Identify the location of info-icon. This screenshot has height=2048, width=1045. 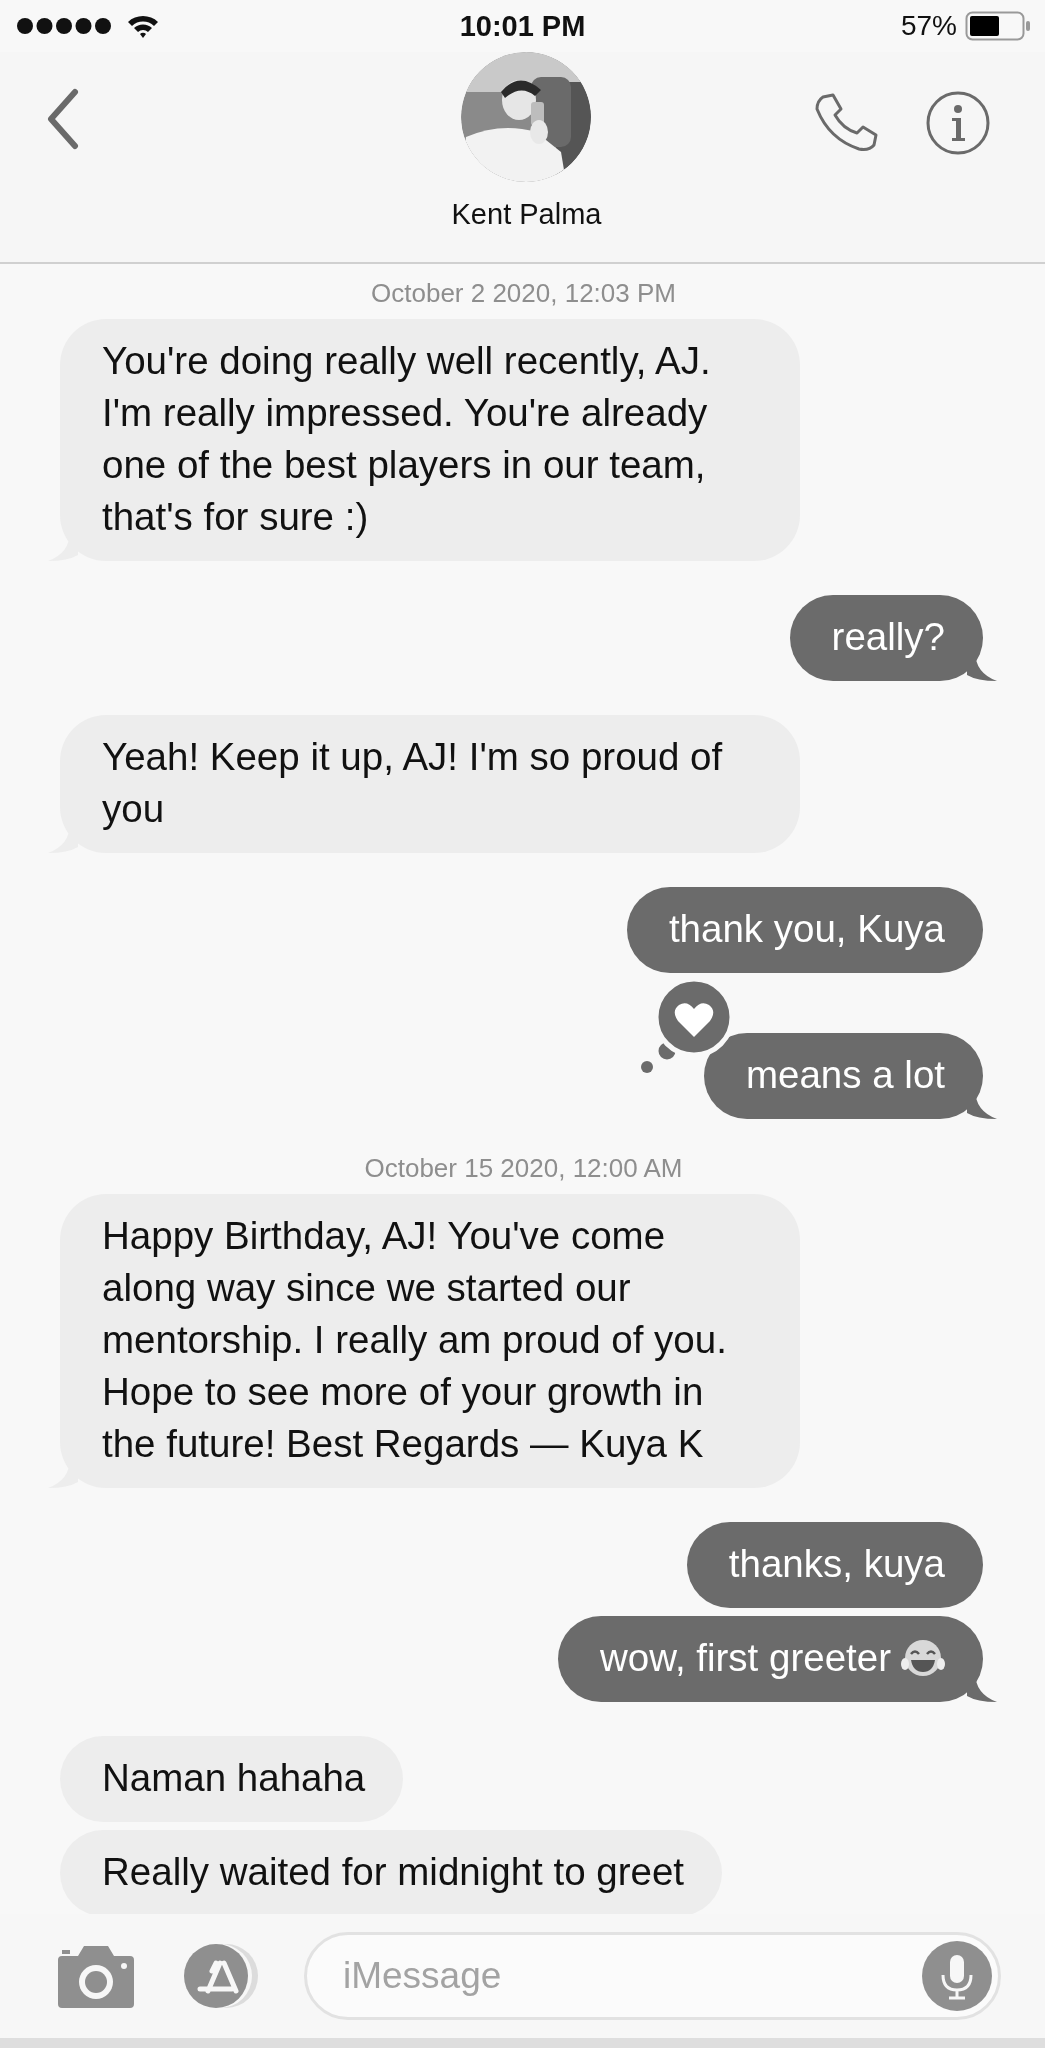
(958, 123).